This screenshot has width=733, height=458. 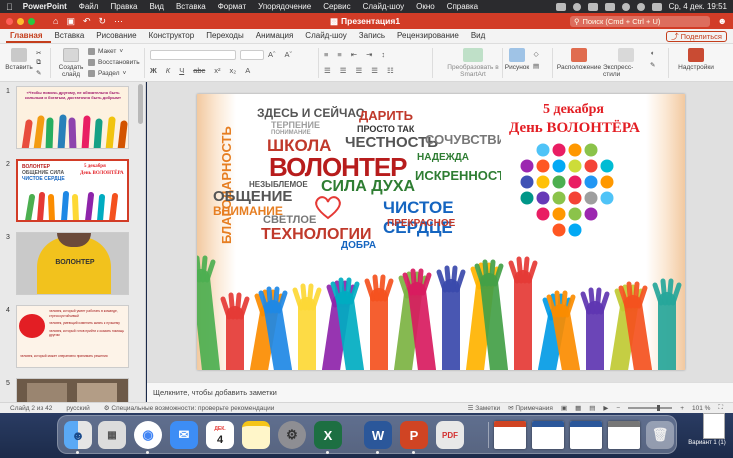 What do you see at coordinates (233, 70) in the screenshot?
I see `subscript-icon: x₂` at bounding box center [233, 70].